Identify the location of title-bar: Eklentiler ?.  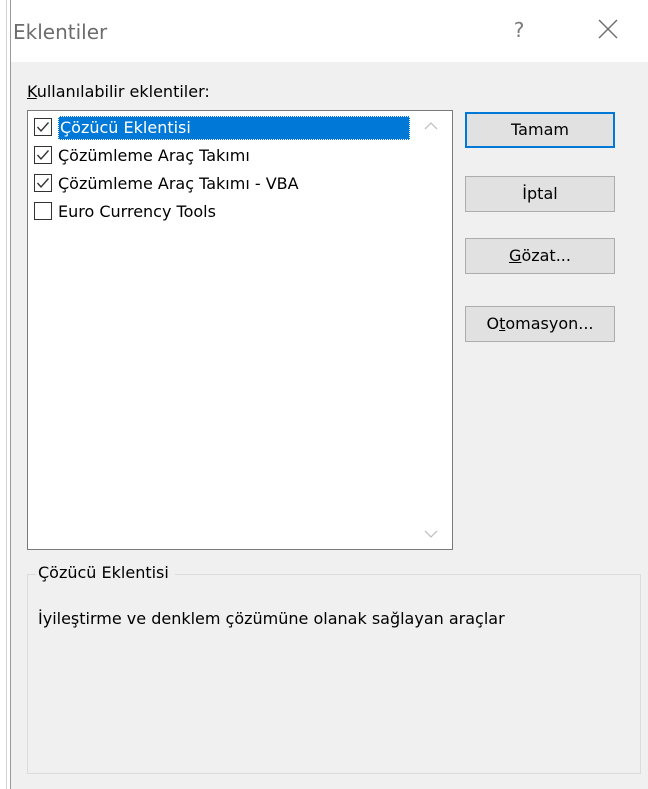
(329, 31).